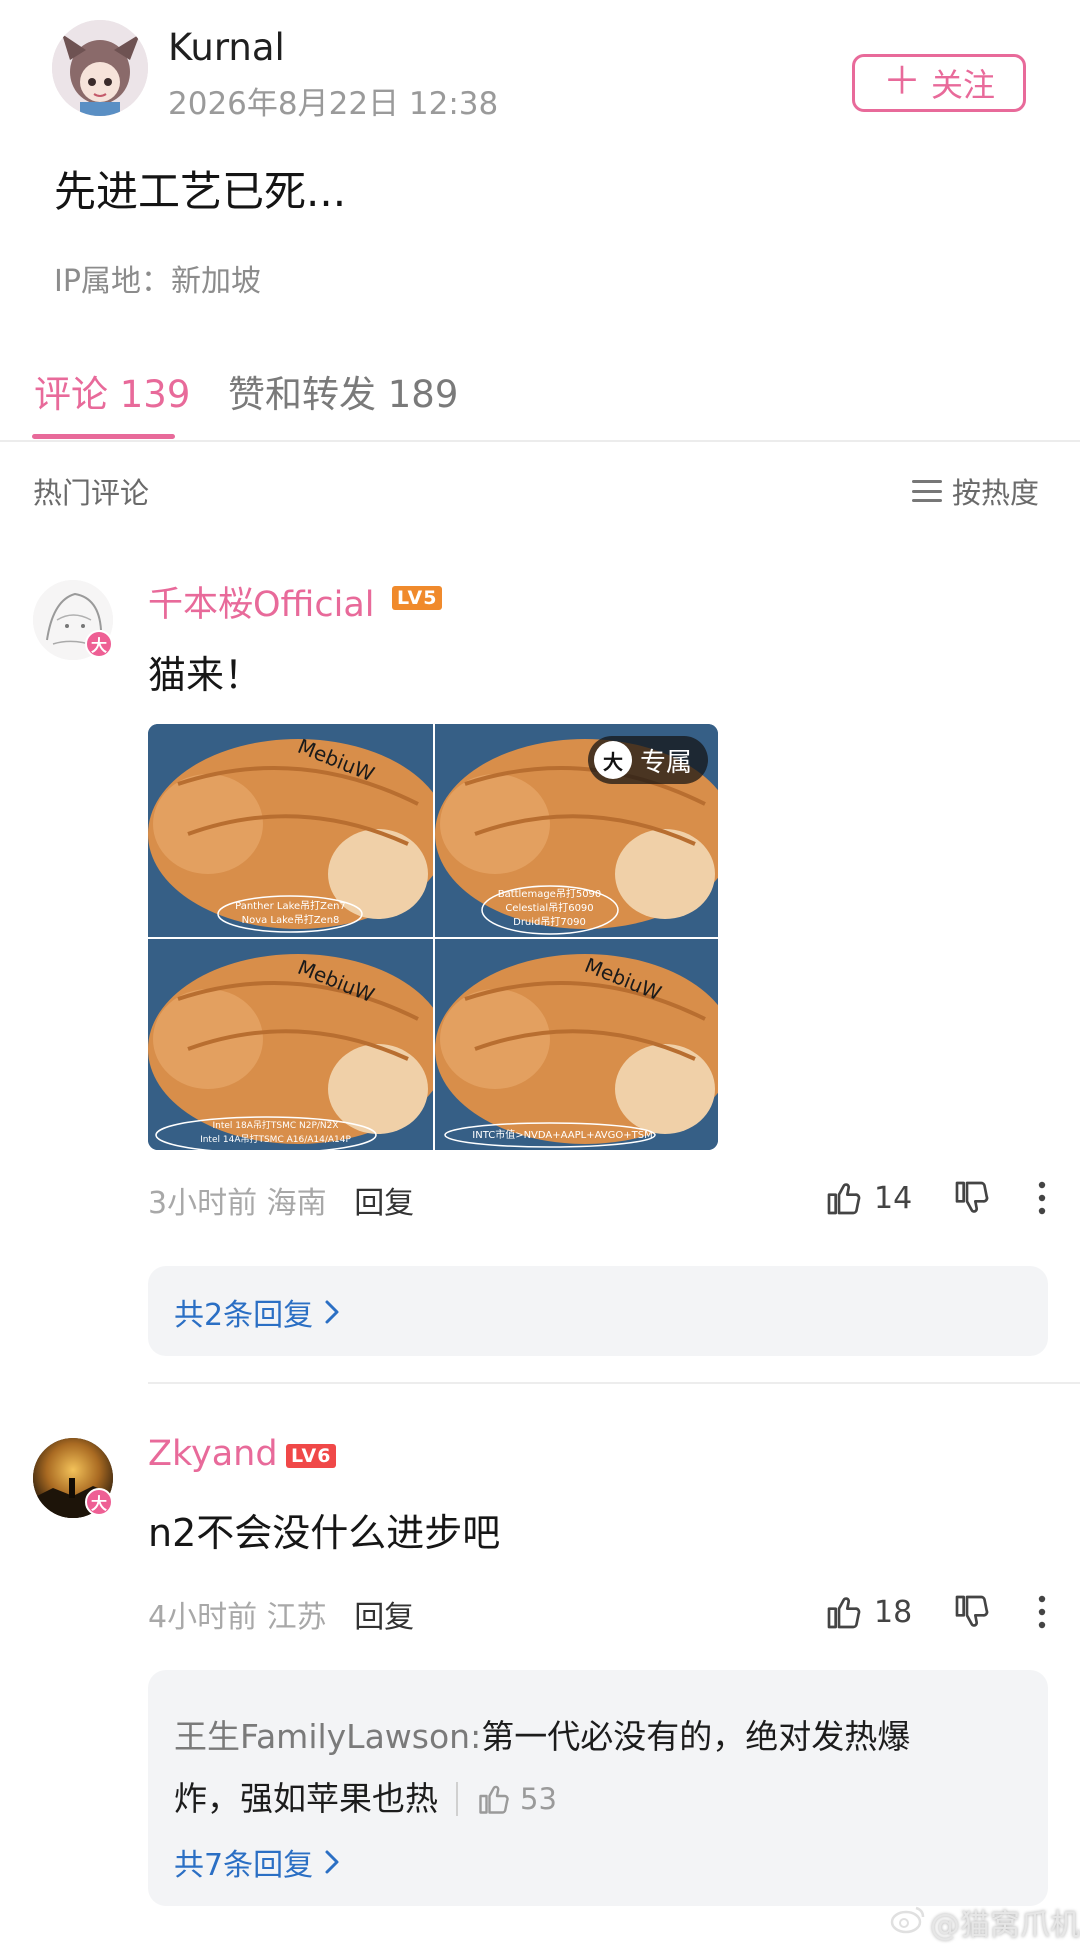  Describe the element at coordinates (333, 104) in the screenshot. I see `post-timestamp: 2026年8月22日 12:38` at that location.